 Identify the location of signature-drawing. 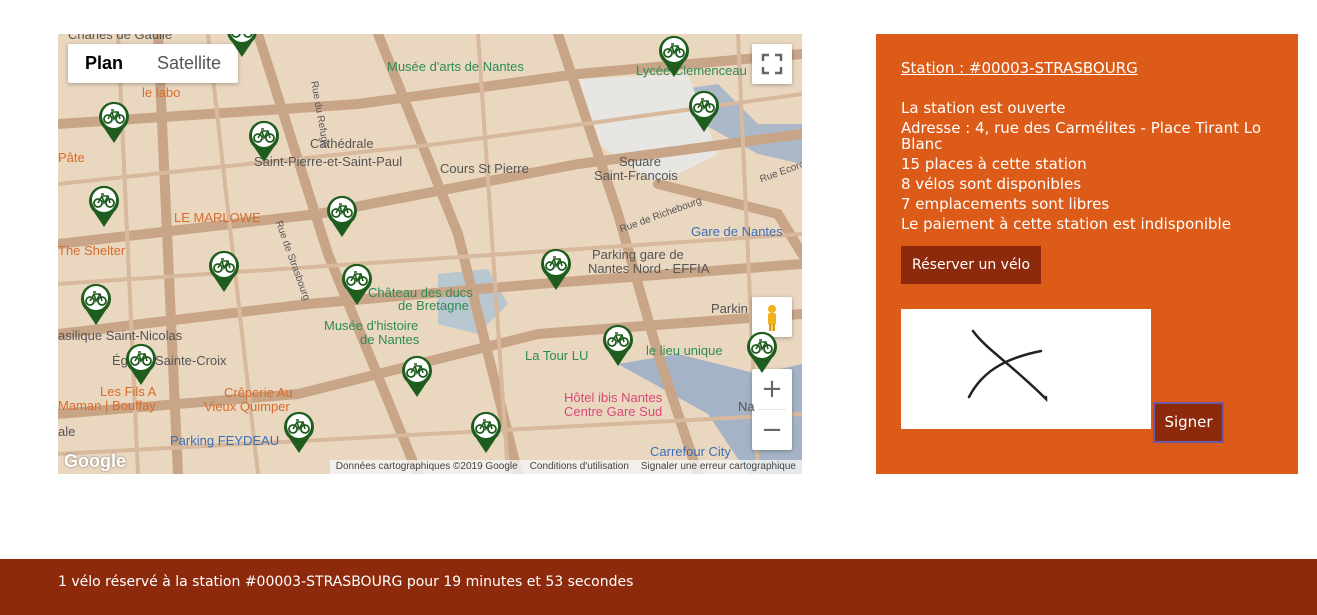
(1007, 366).